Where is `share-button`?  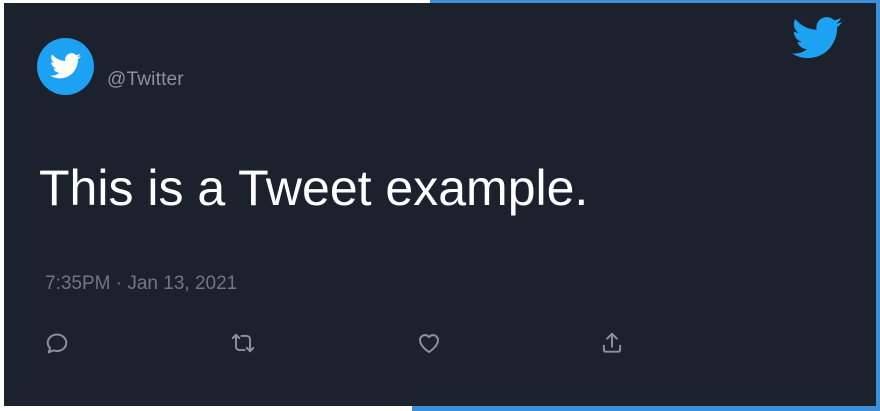
share-button is located at coordinates (612, 343).